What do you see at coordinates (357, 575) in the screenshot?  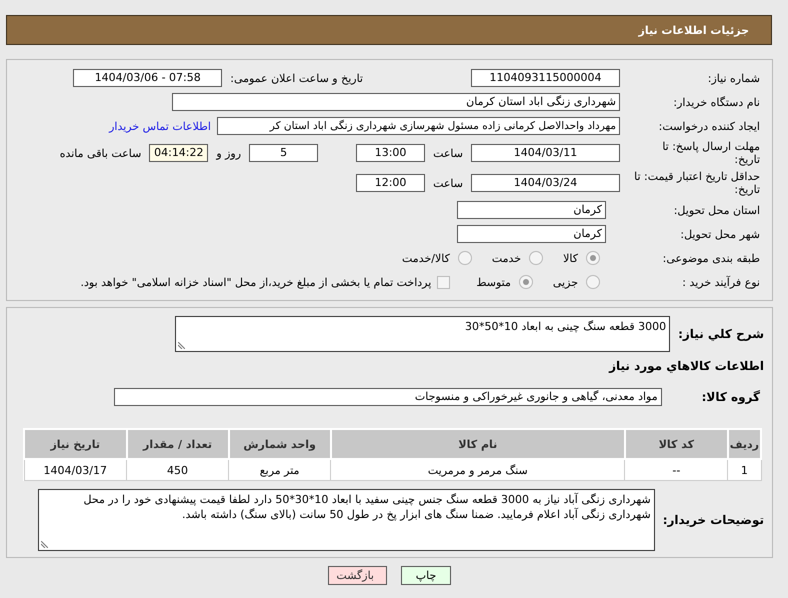 I see `back-button: بازگشت` at bounding box center [357, 575].